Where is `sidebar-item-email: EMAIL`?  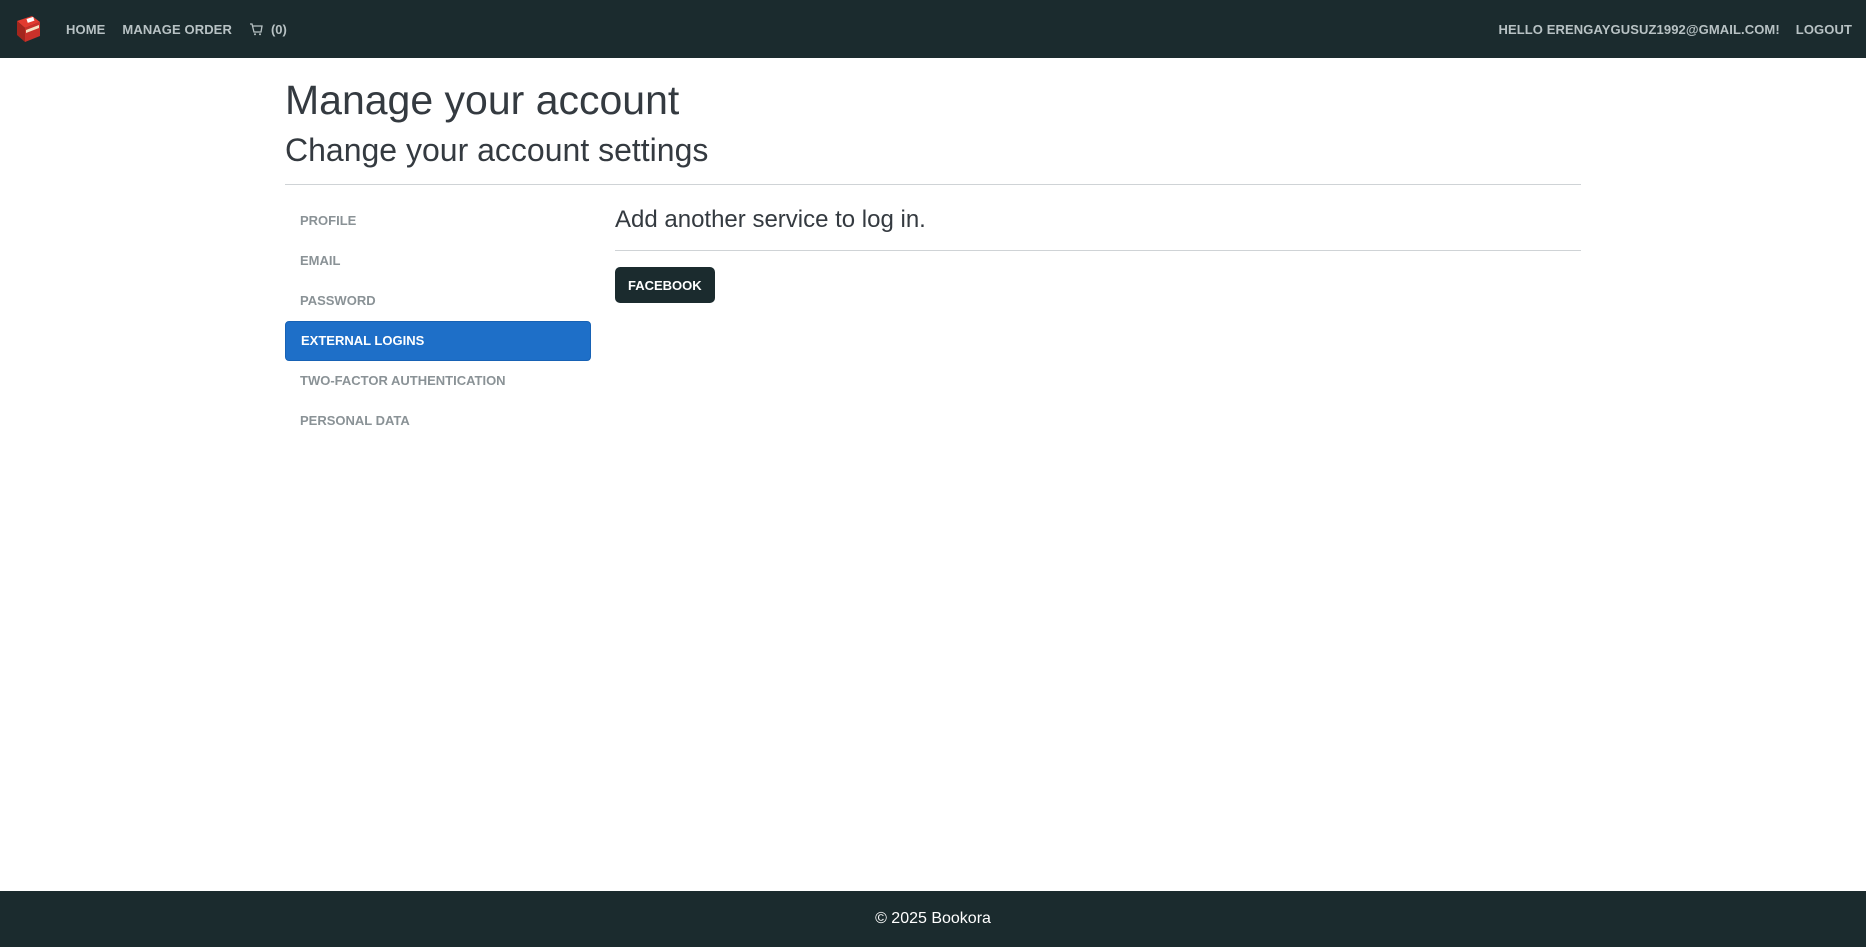
sidebar-item-email: EMAIL is located at coordinates (438, 261).